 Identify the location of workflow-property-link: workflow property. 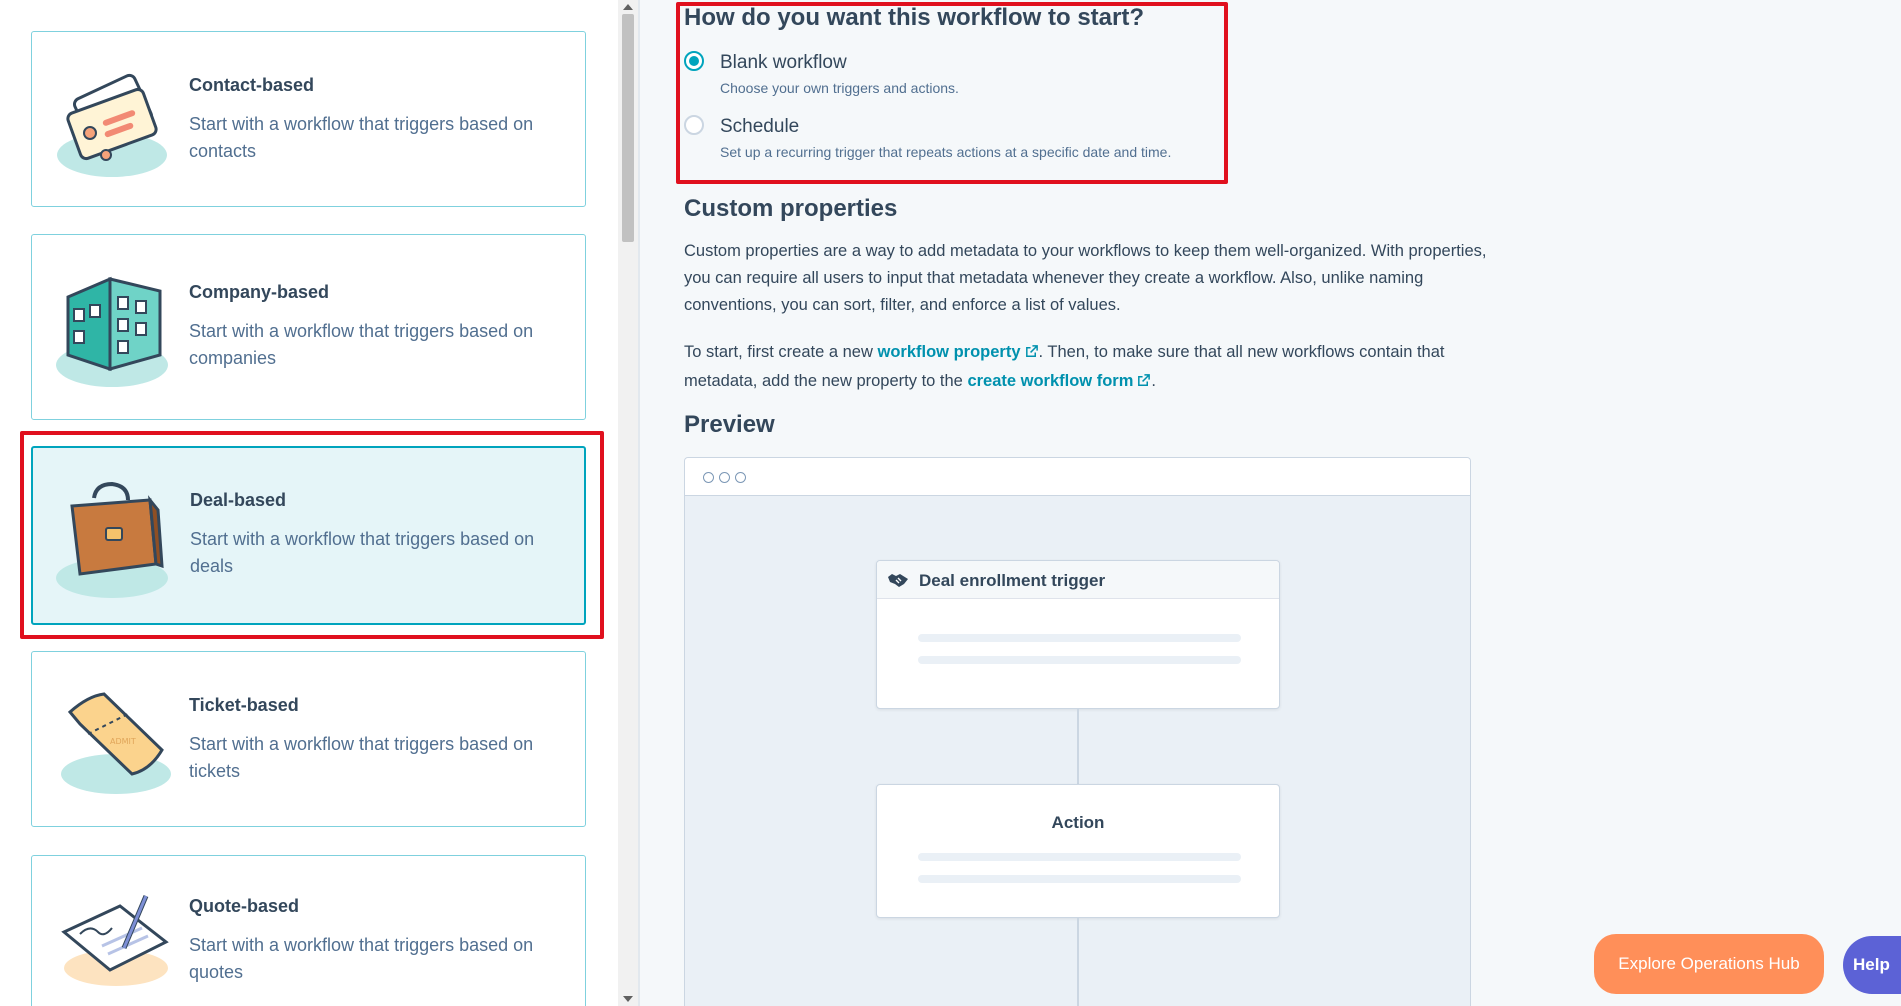
(958, 352).